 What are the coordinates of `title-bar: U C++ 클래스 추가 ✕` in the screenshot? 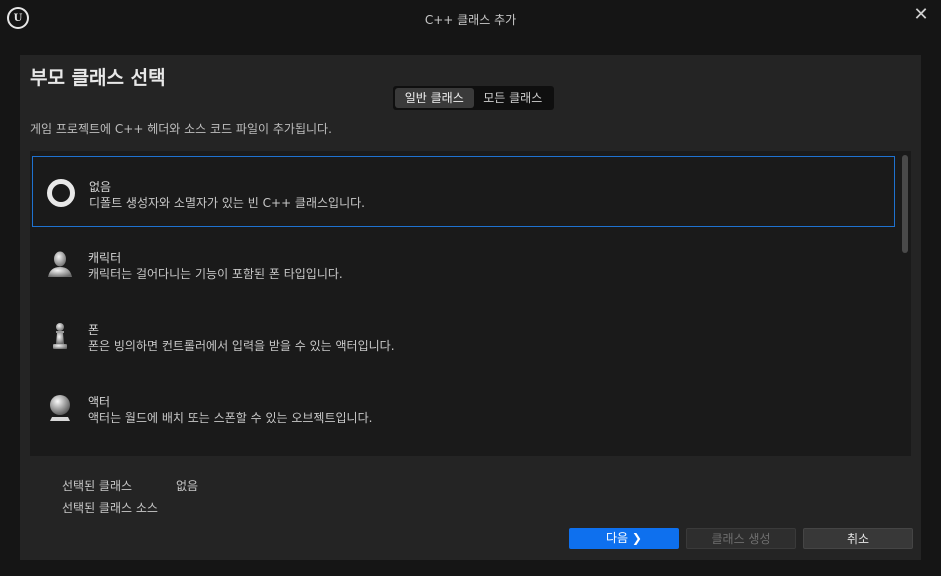 It's located at (470, 20).